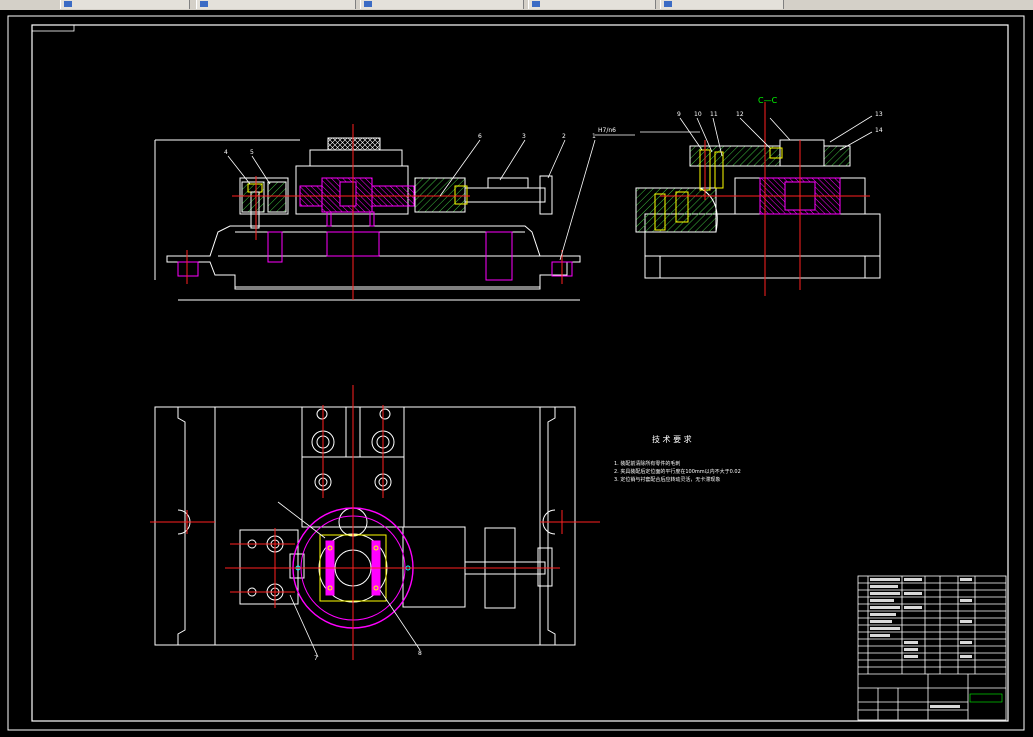  What do you see at coordinates (780, 122) in the screenshot?
I see `side-balloon-numbers: 9 10 11 12 13 14` at bounding box center [780, 122].